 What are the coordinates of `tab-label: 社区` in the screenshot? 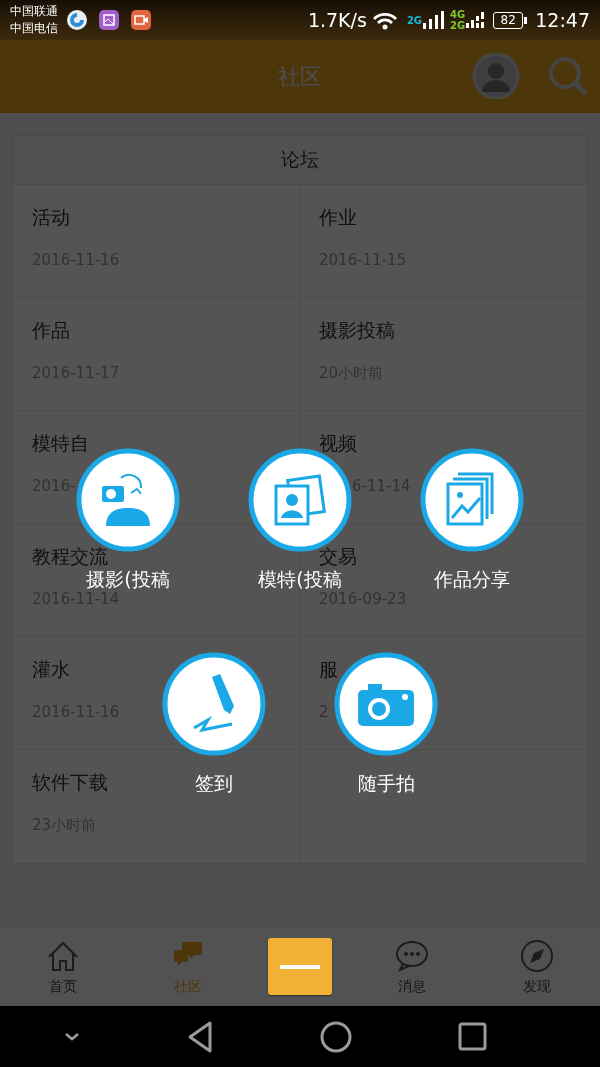 It's located at (187, 986).